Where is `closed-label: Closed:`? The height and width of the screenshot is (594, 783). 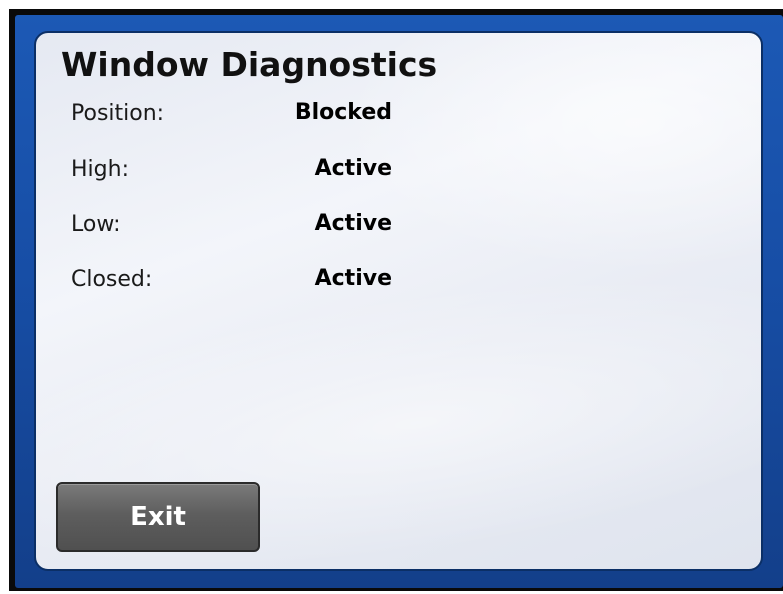
closed-label: Closed: is located at coordinates (112, 279).